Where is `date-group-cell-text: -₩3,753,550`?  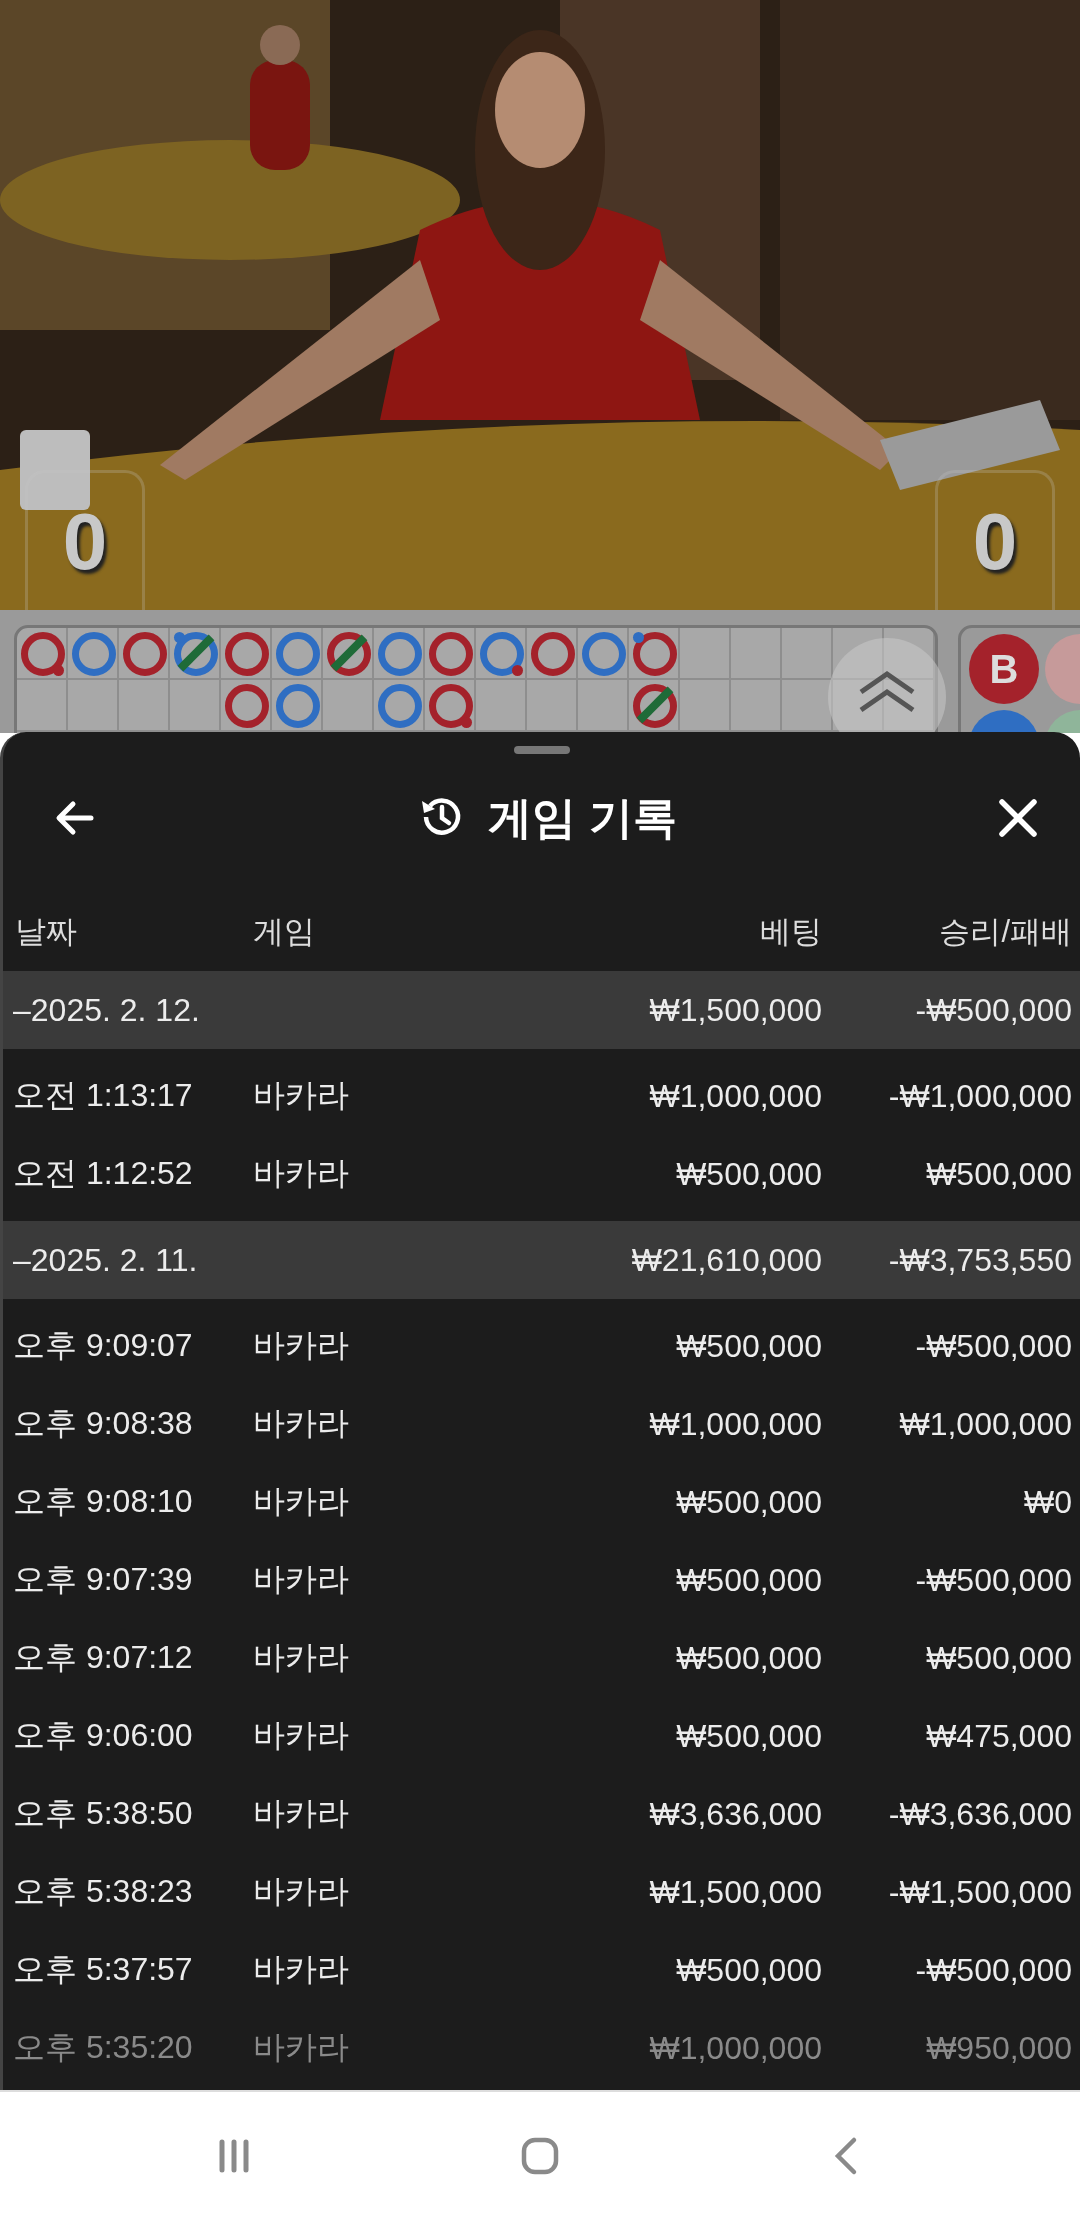 date-group-cell-text: -₩3,753,550 is located at coordinates (979, 1260).